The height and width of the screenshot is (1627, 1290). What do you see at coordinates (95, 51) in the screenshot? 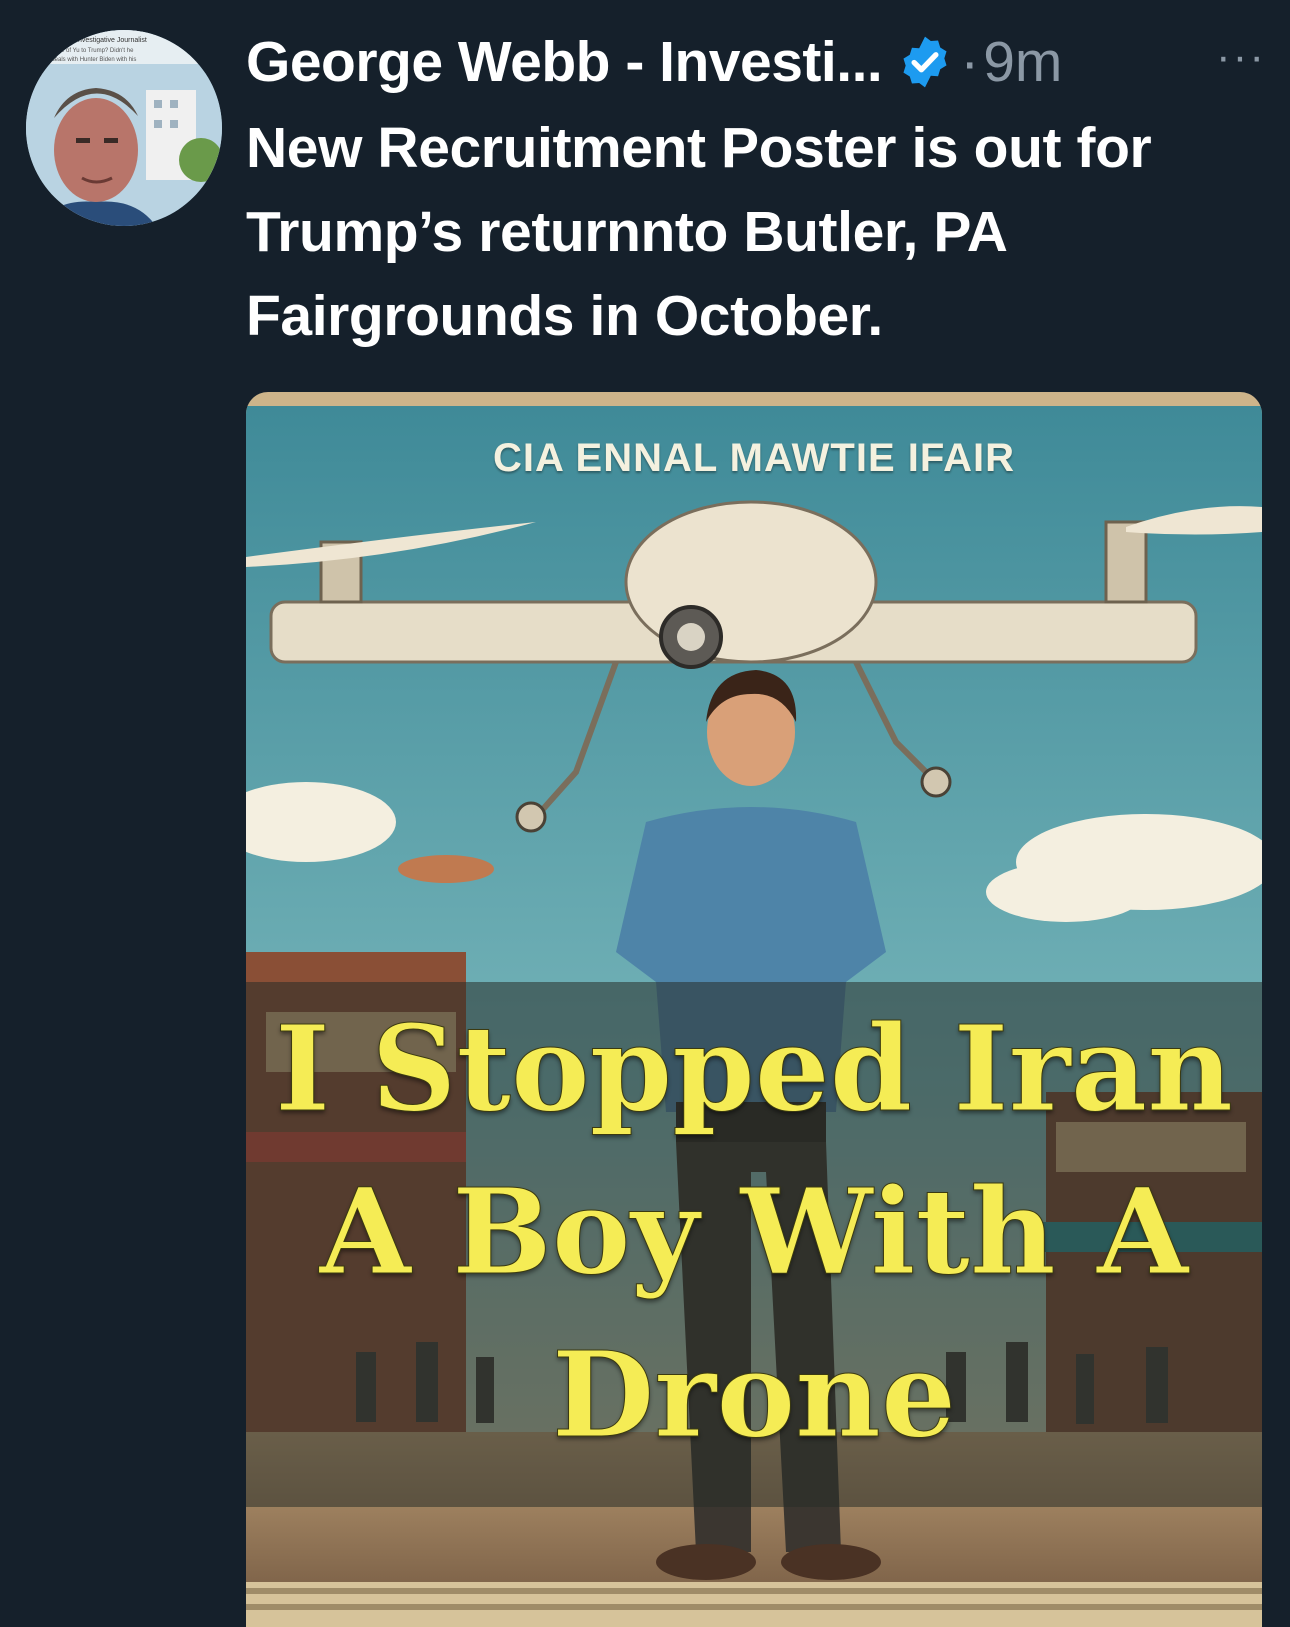
I see `avatar-caption-line: me of Yu to Trump? Didn't he` at bounding box center [95, 51].